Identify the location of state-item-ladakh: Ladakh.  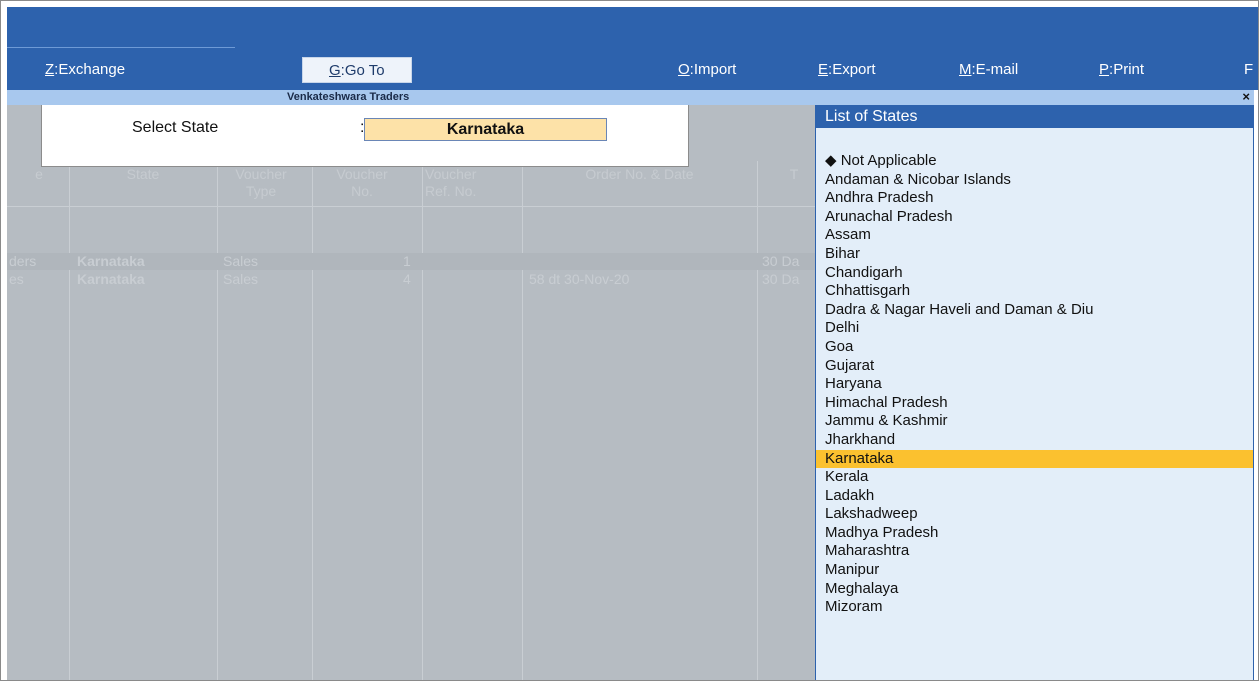
(1034, 496).